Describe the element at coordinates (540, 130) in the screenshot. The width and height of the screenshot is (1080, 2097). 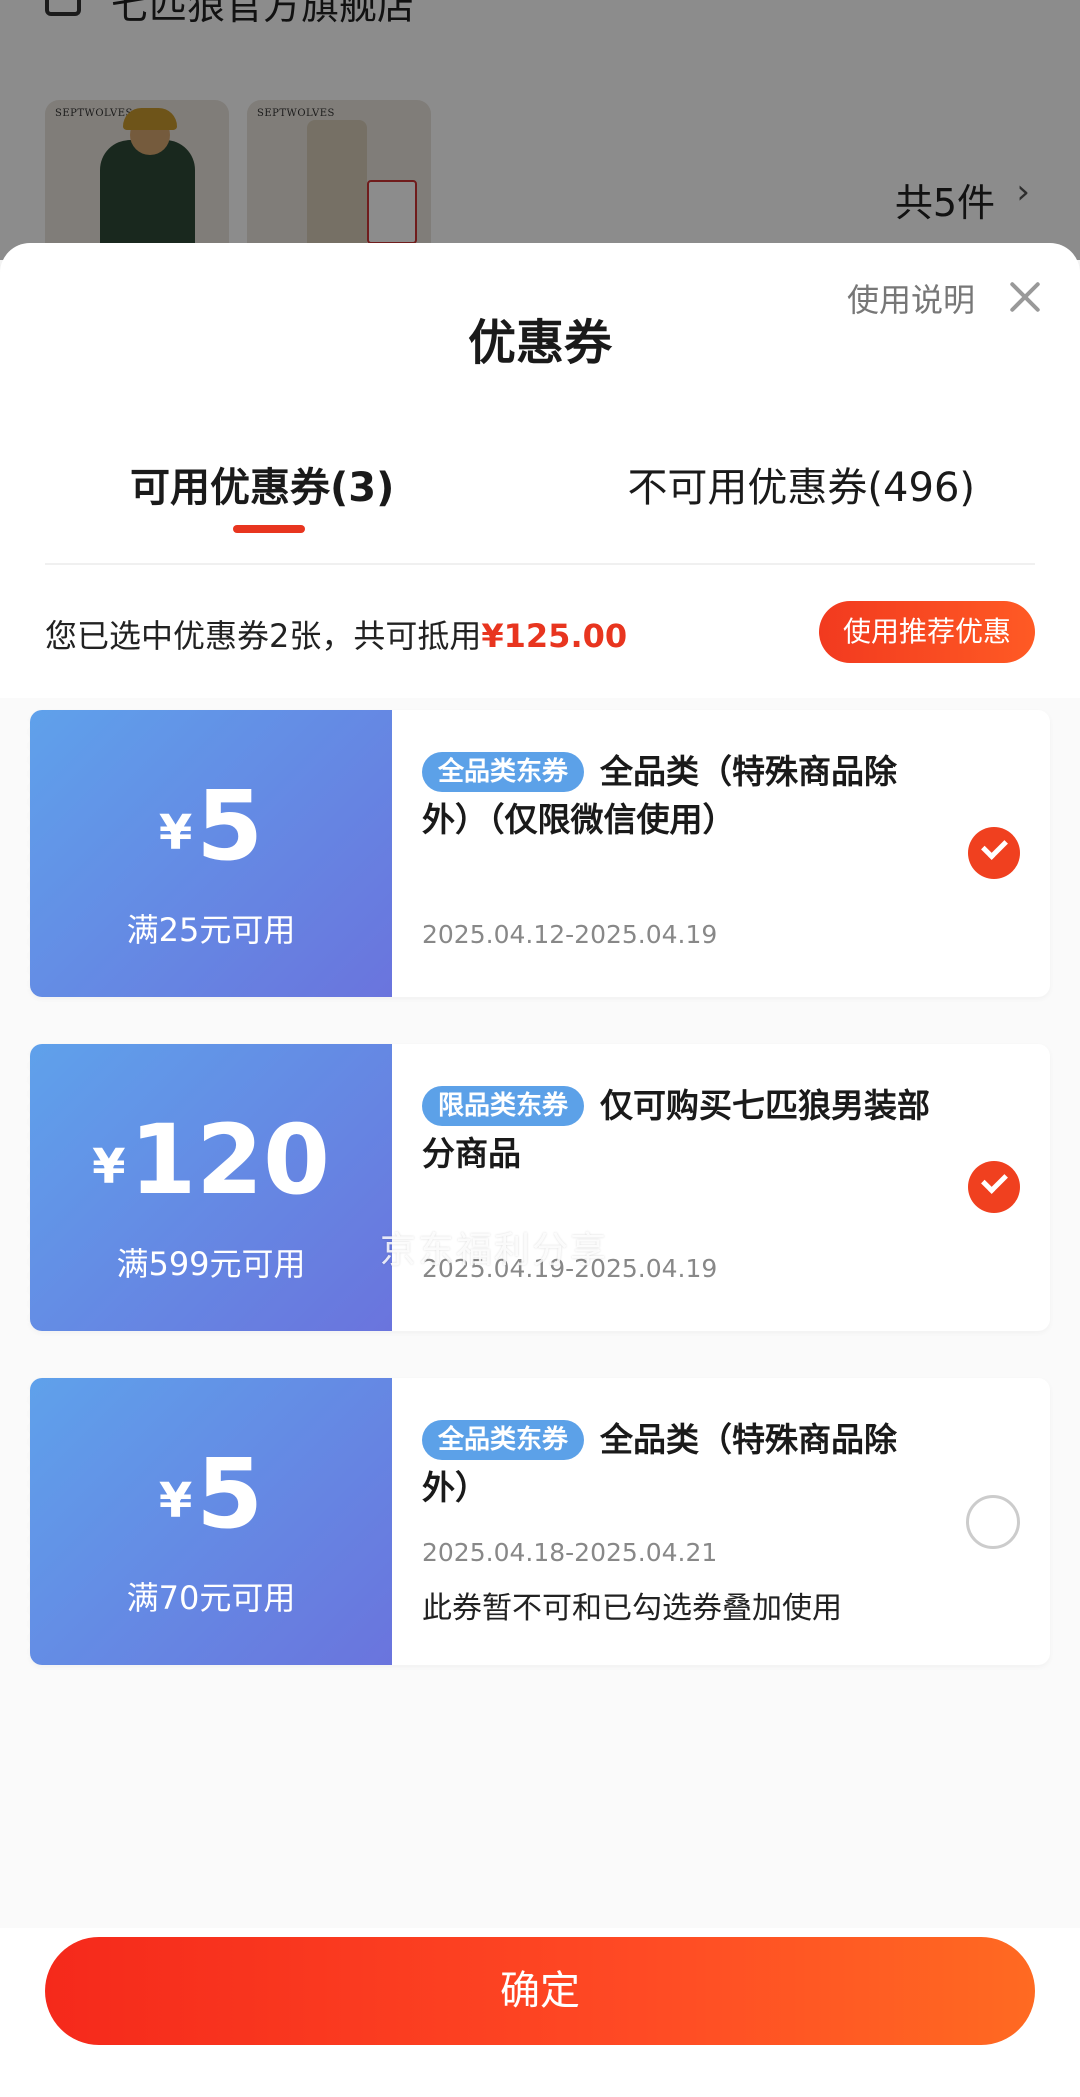
I see `modal-overlay` at that location.